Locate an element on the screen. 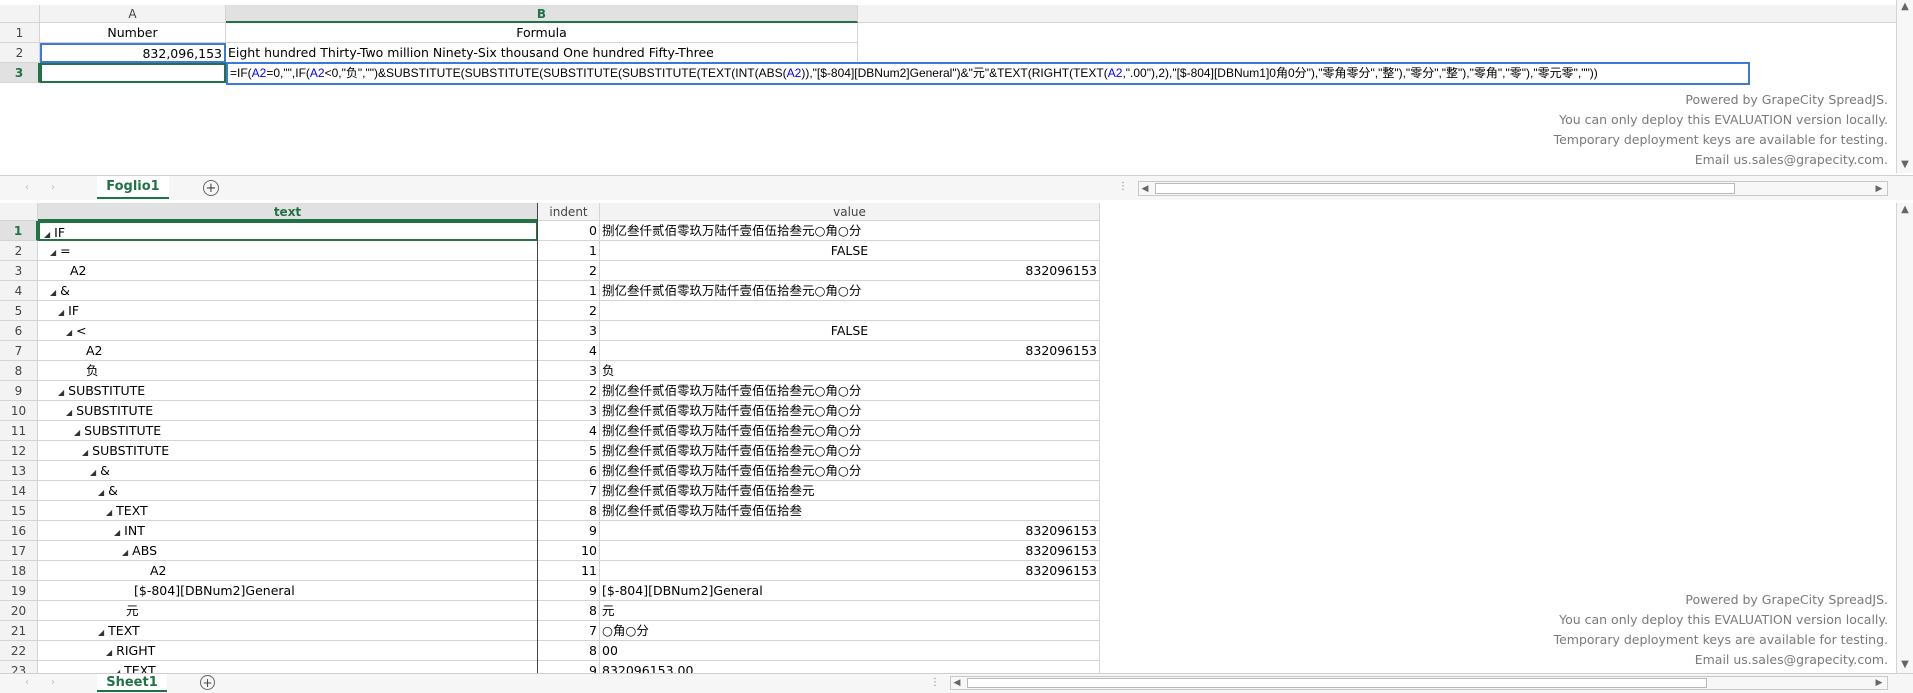 This screenshot has width=1913, height=693. row-header: 11 is located at coordinates (19, 431).